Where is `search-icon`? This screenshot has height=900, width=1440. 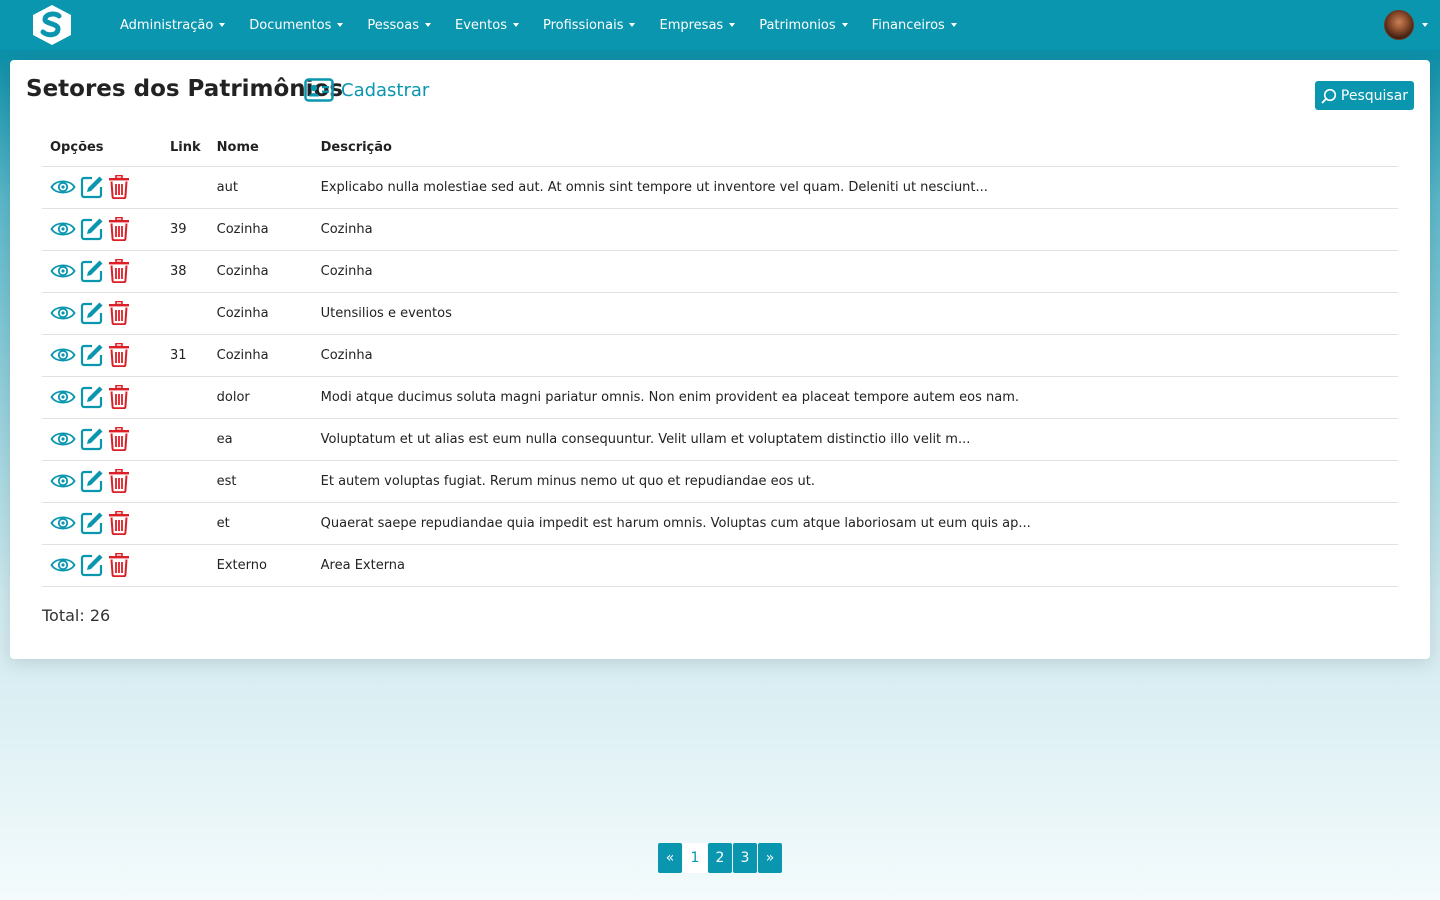 search-icon is located at coordinates (1329, 95).